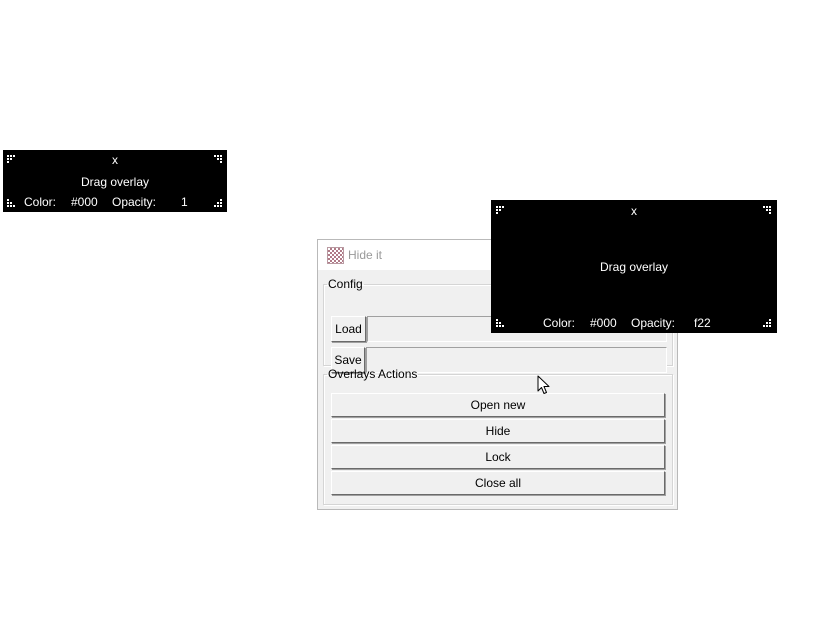 This screenshot has height=643, width=813. Describe the element at coordinates (373, 374) in the screenshot. I see `overlays-actions-legend: Overlays Actions` at that location.